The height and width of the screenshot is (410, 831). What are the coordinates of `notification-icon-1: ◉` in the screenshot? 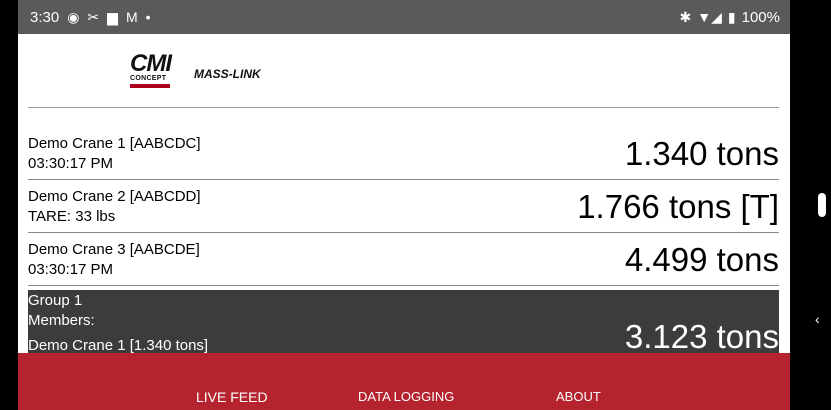 It's located at (73, 17).